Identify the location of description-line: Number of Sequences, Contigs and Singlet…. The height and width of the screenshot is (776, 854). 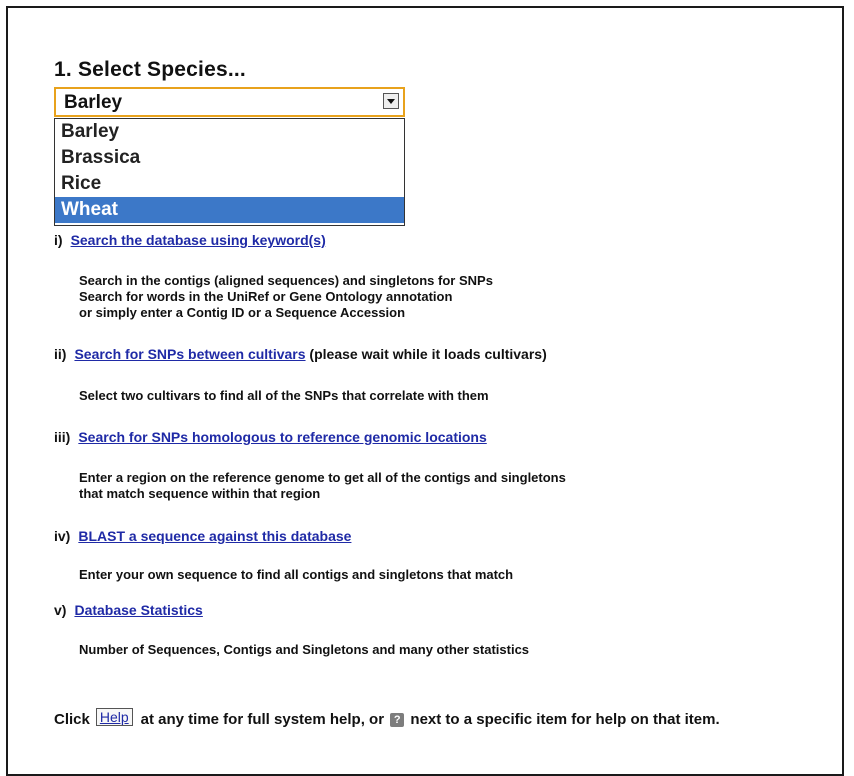
(304, 649).